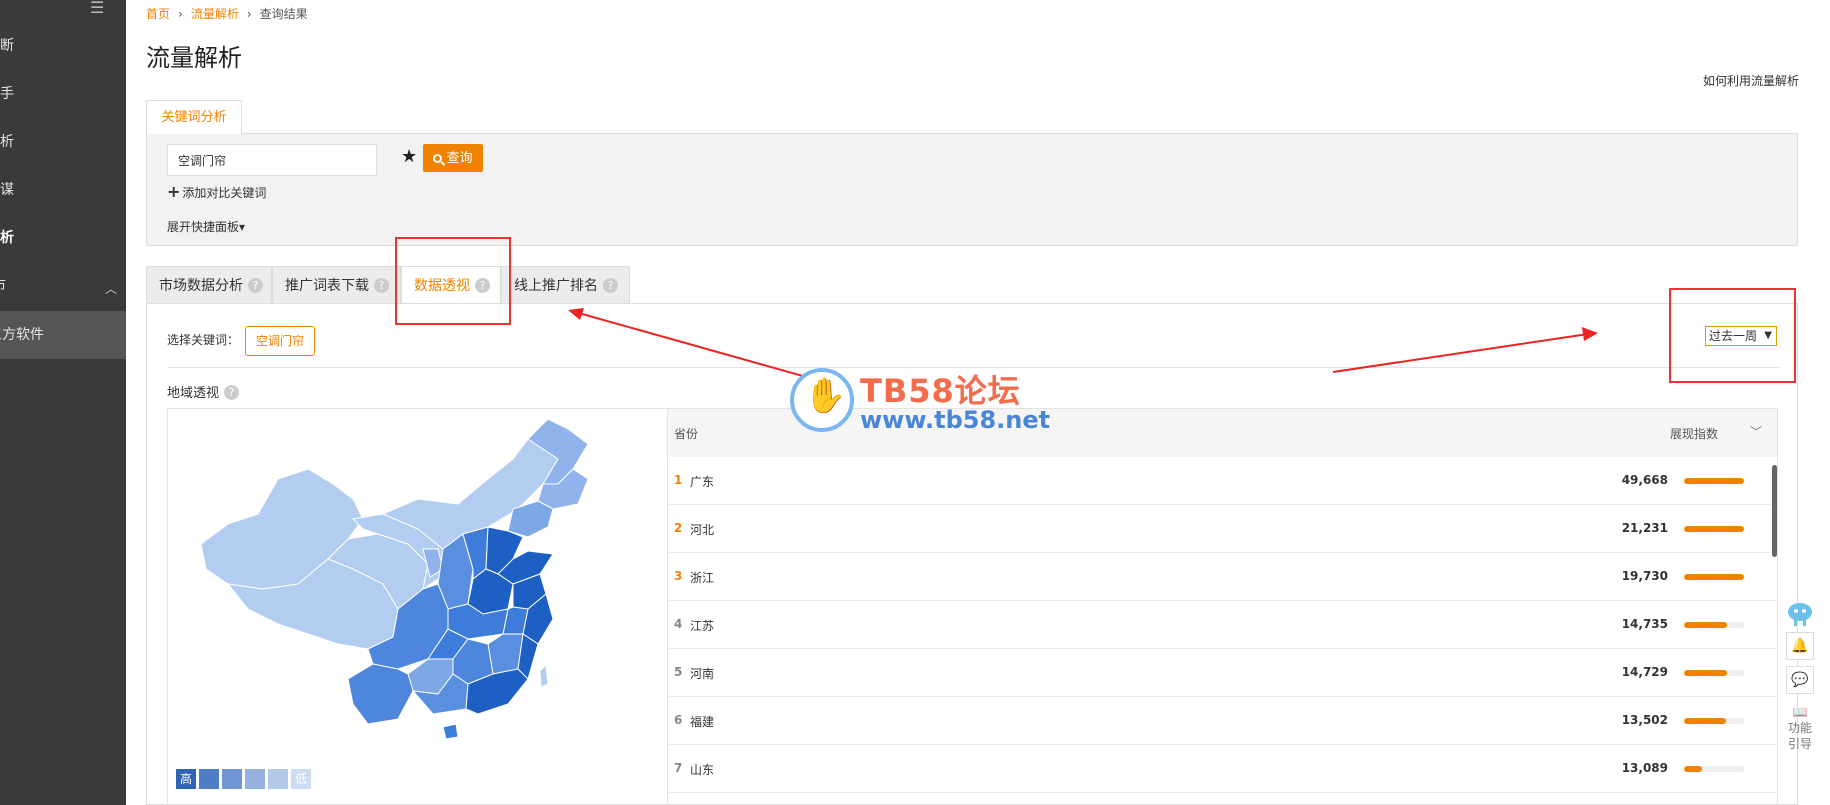 The image size is (1830, 805). I want to click on mascot-icon, so click(1800, 614).